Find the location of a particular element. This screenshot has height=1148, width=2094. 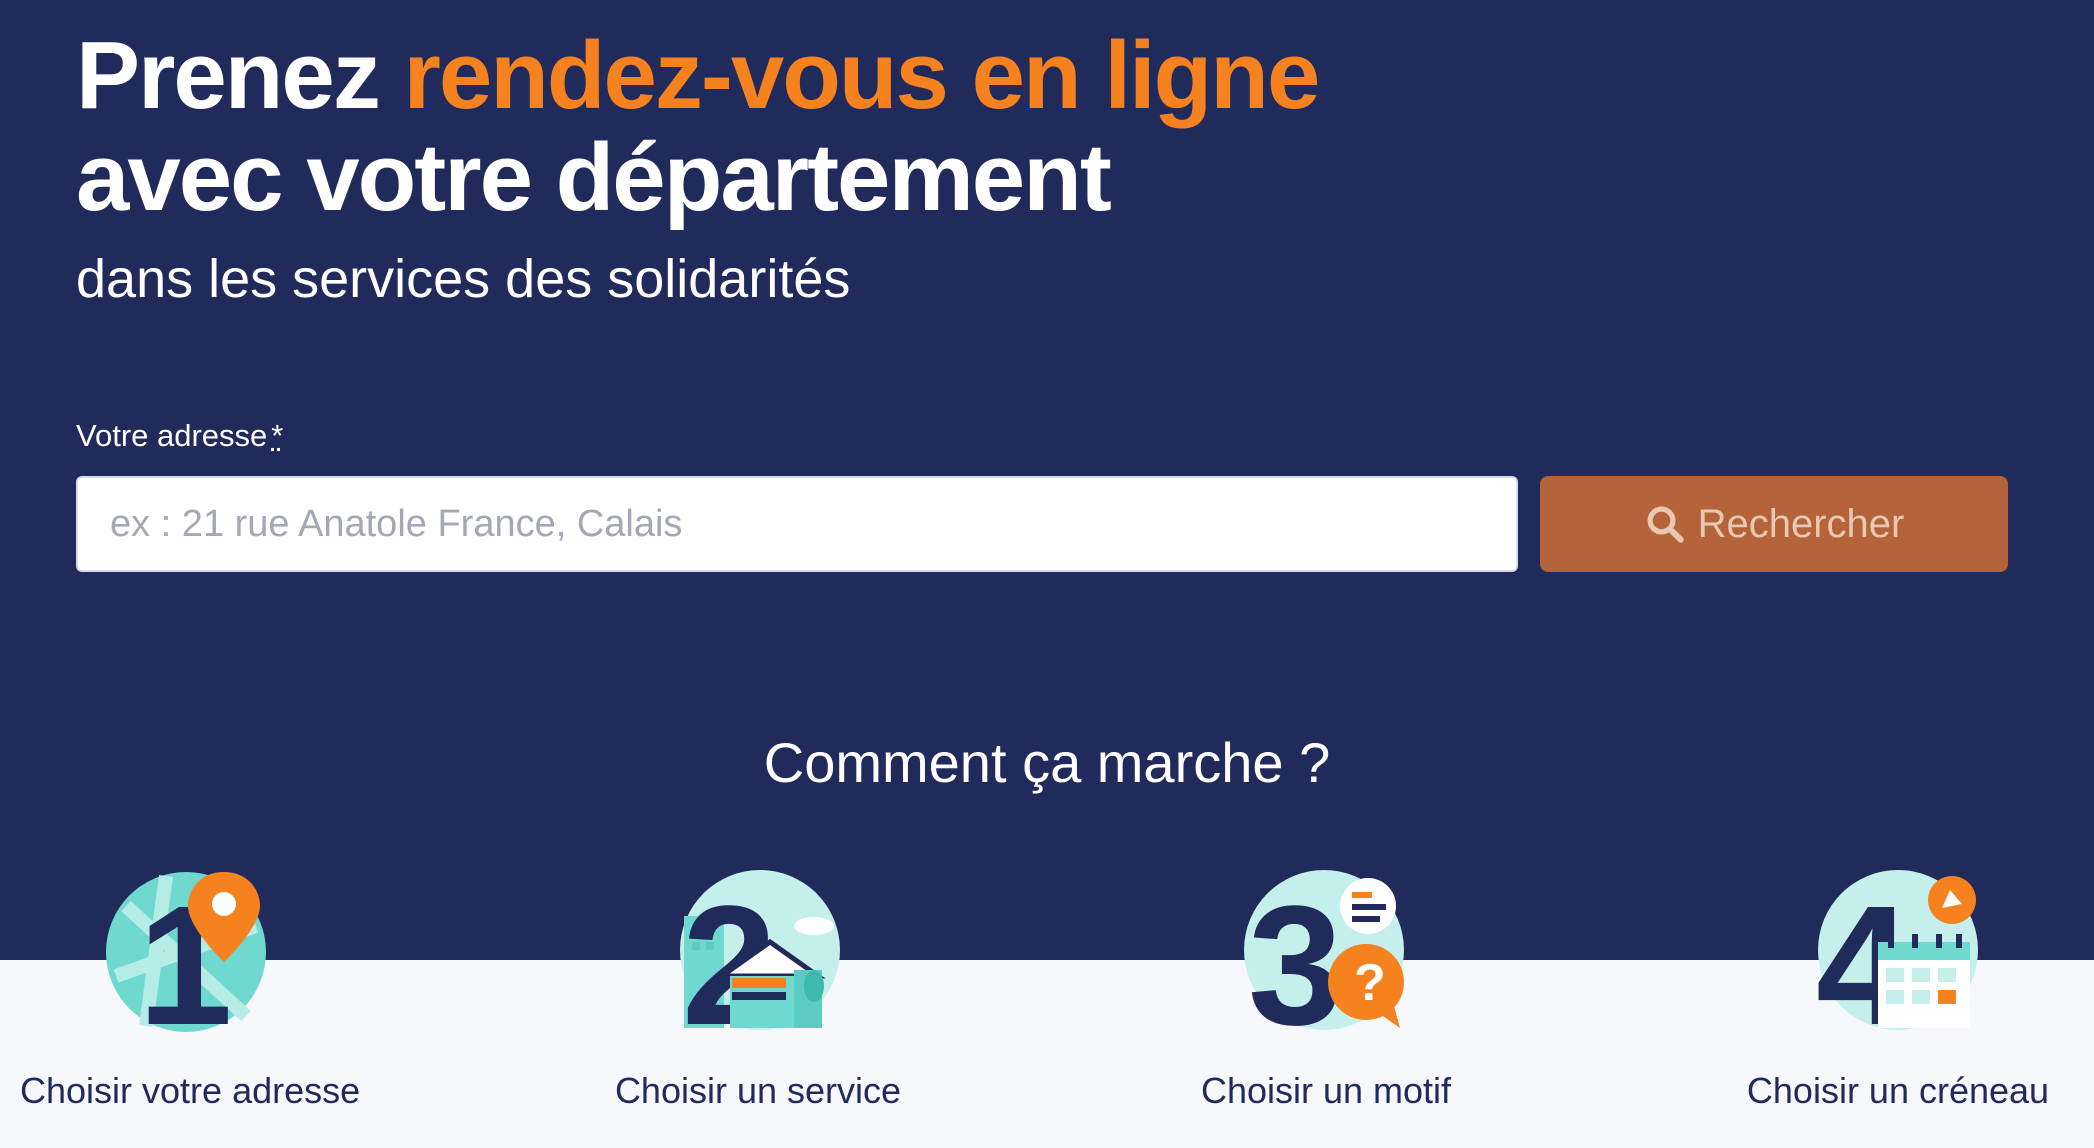

address-label-text: Votre adresse is located at coordinates (172, 435).